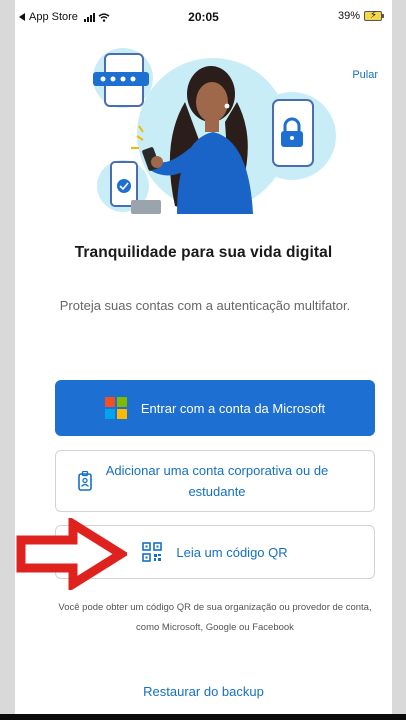 This screenshot has width=406, height=720. What do you see at coordinates (85, 481) in the screenshot?
I see `id-badge-icon` at bounding box center [85, 481].